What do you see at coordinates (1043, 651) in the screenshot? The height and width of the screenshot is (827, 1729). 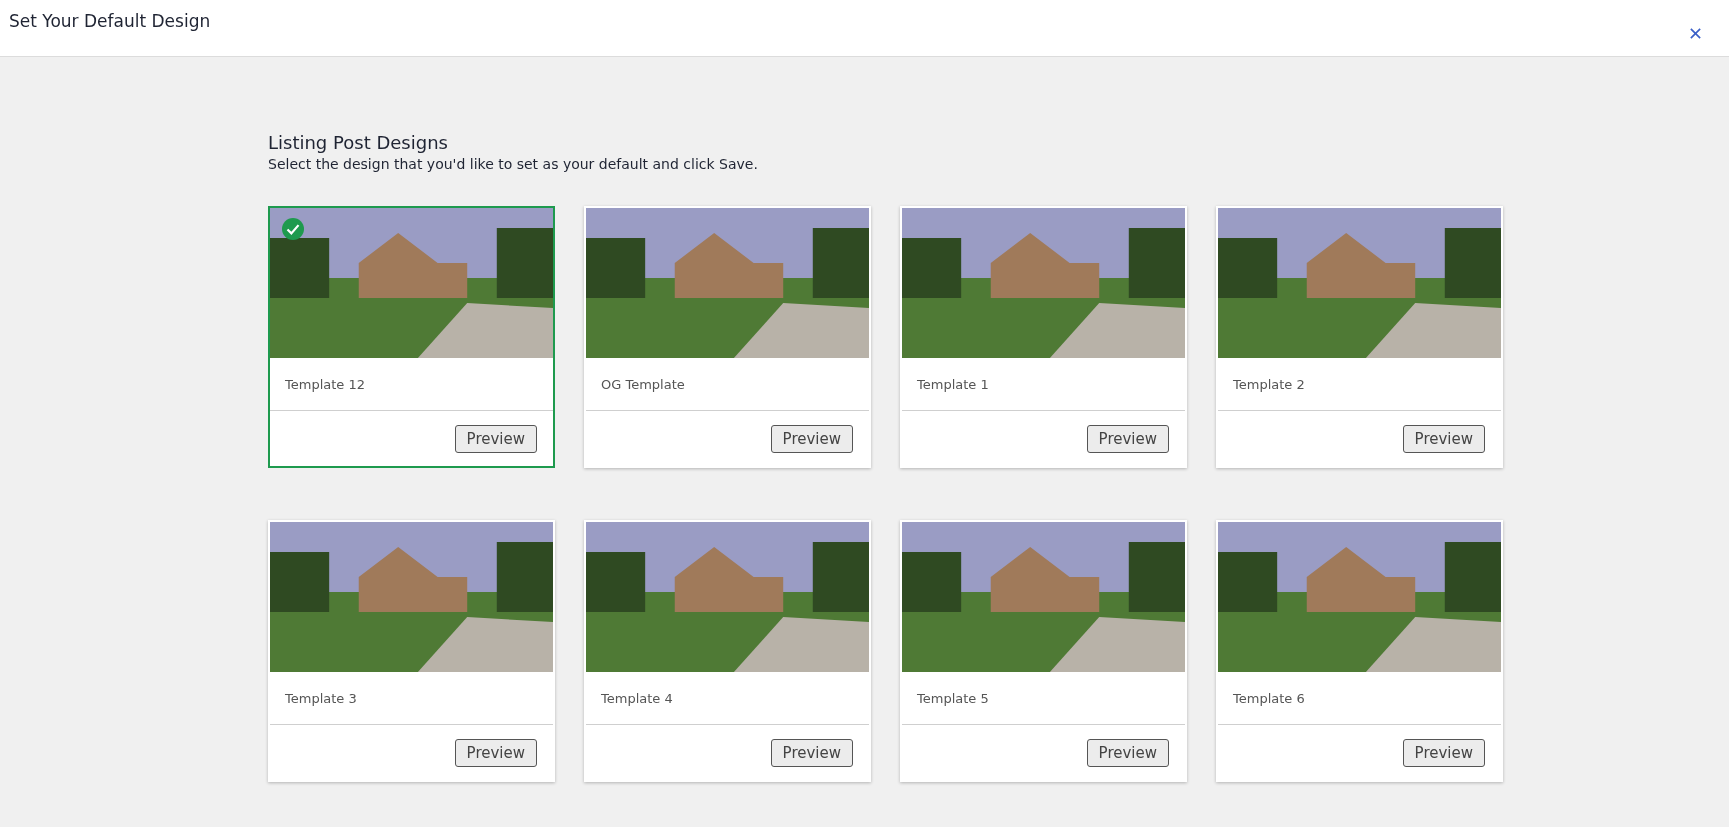 I see `template-card: Template 5 Preview` at bounding box center [1043, 651].